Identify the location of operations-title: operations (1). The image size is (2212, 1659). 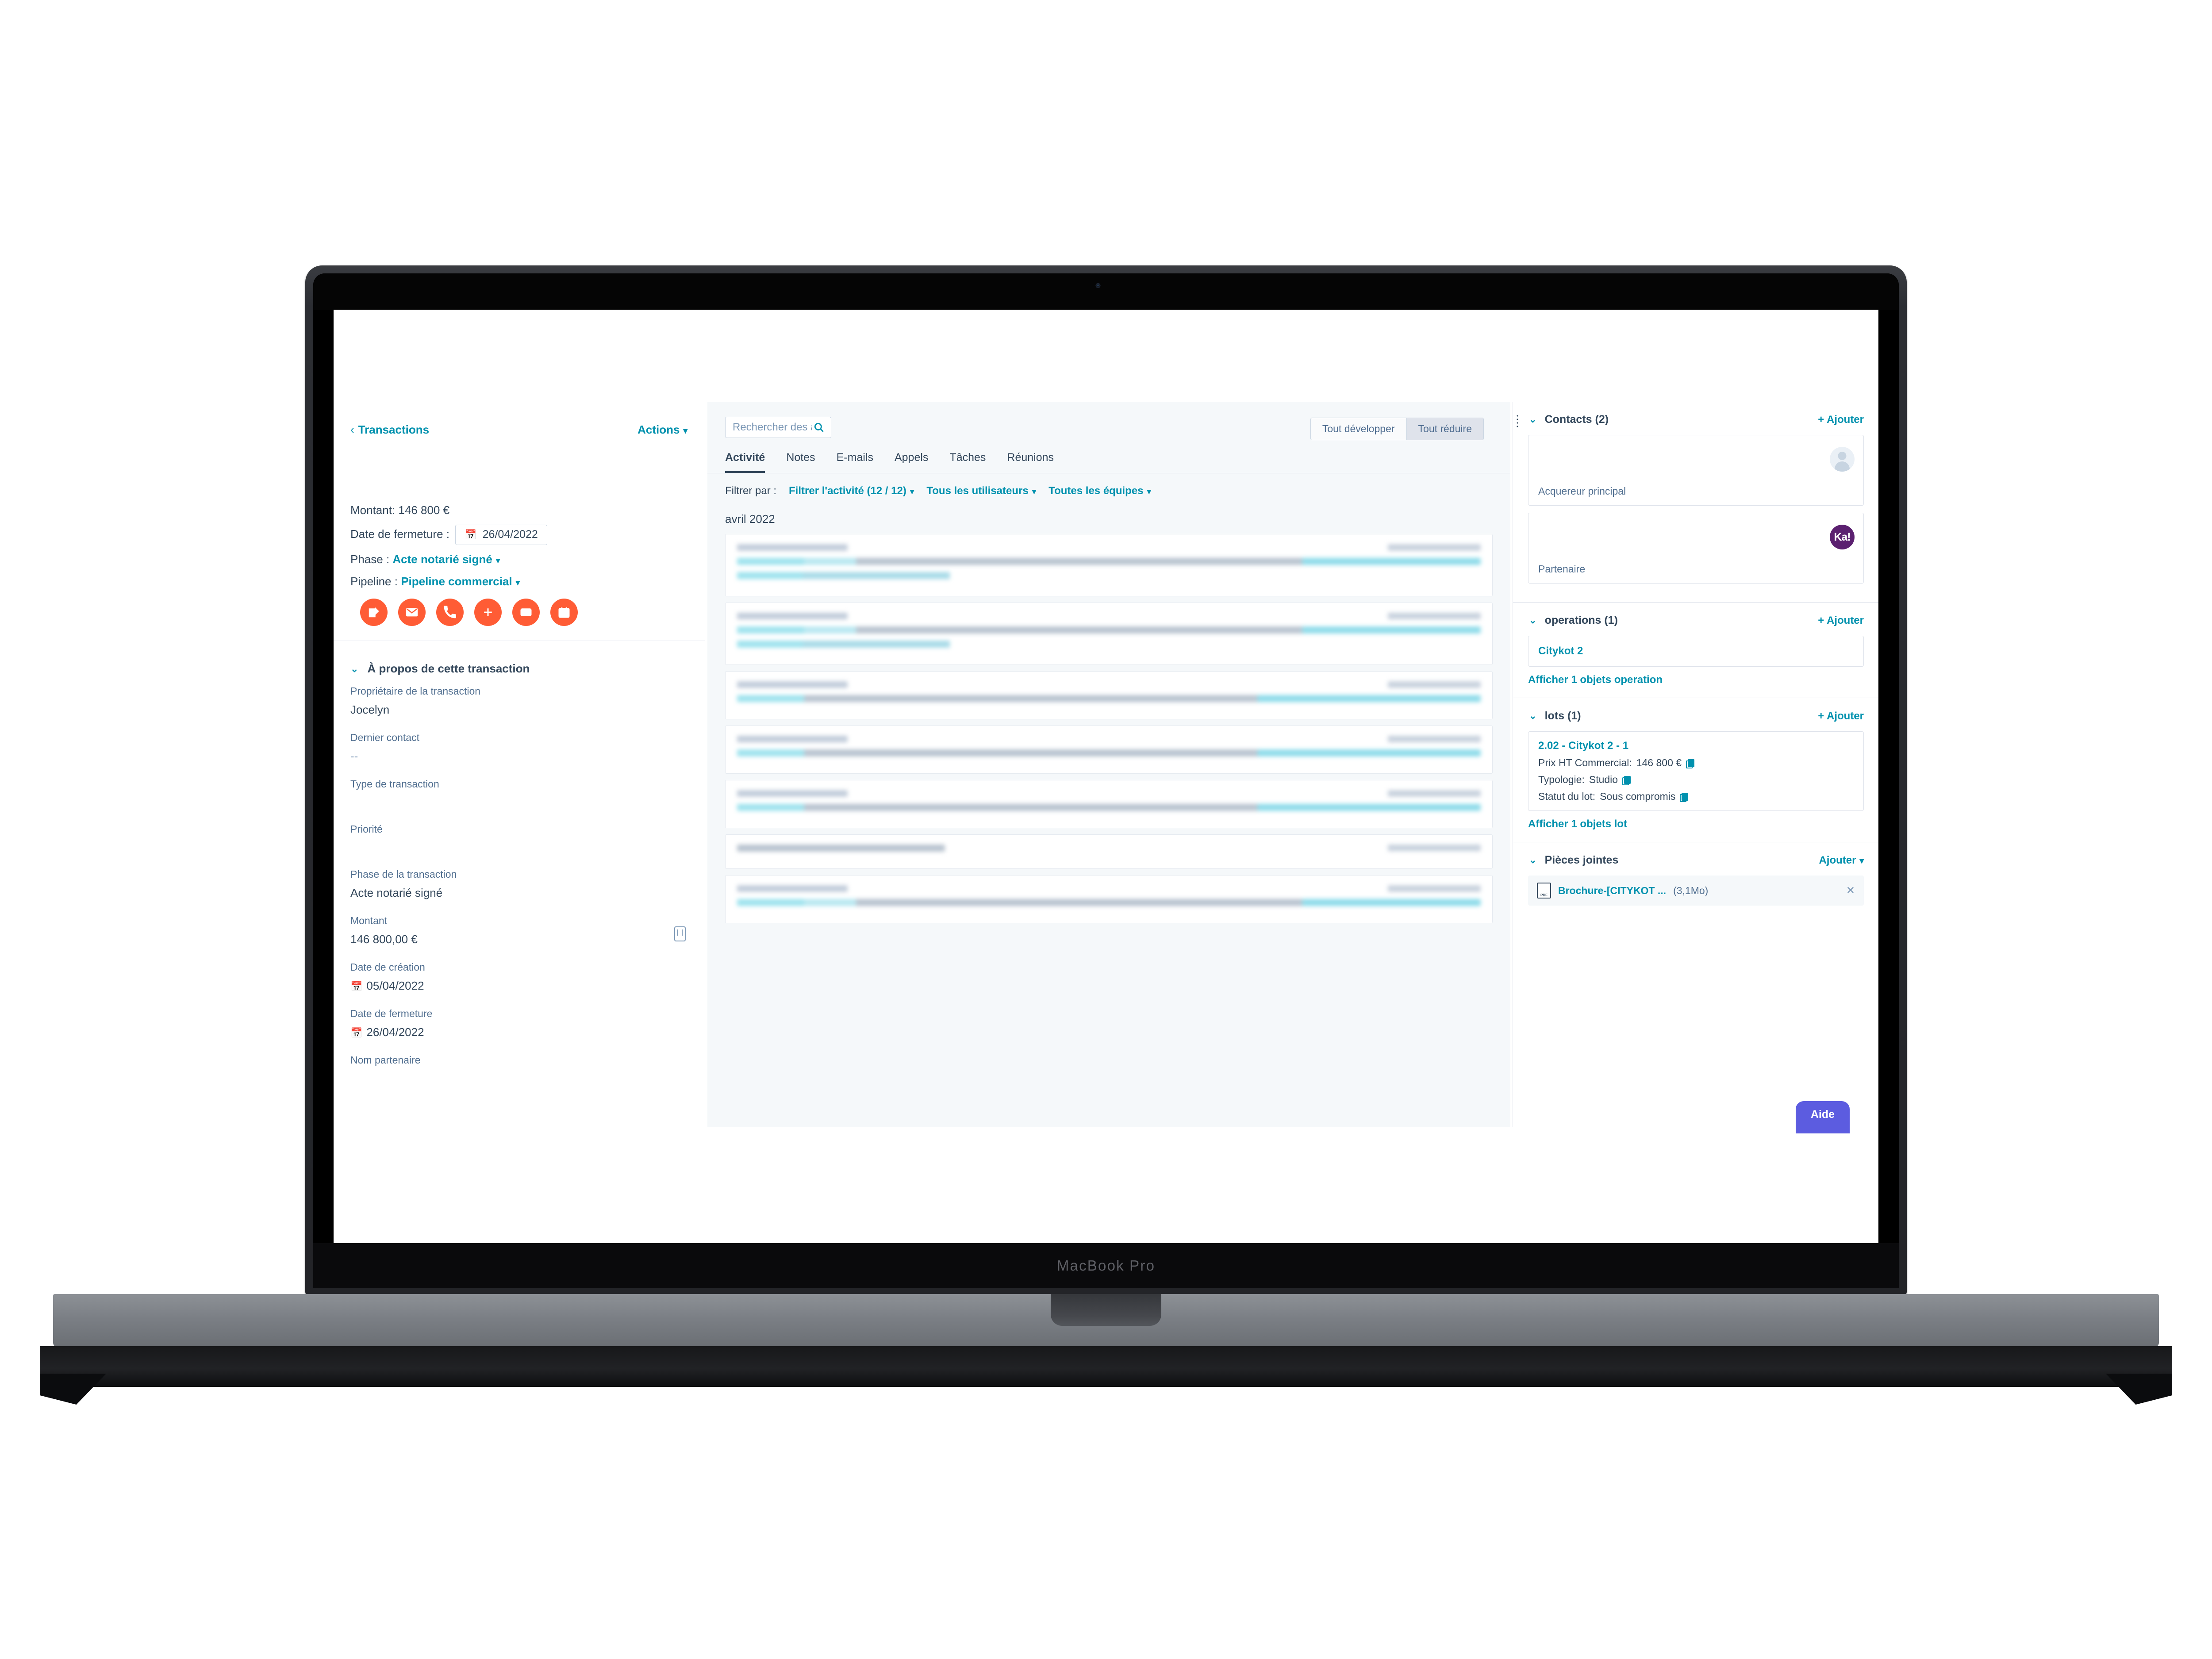
(1581, 620).